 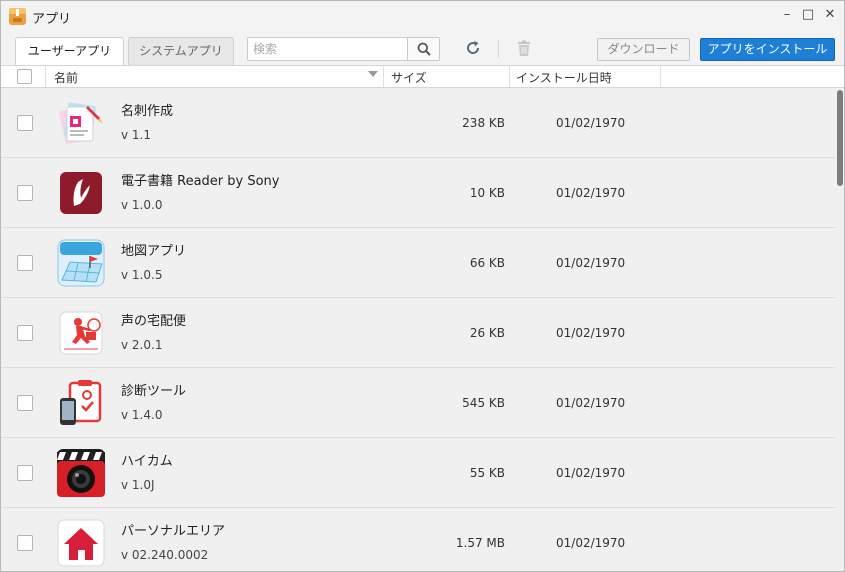 I want to click on toolbar: ユーザーアプリ システムアプリ ダウンロード アプリをインストール, so click(x=422, y=48).